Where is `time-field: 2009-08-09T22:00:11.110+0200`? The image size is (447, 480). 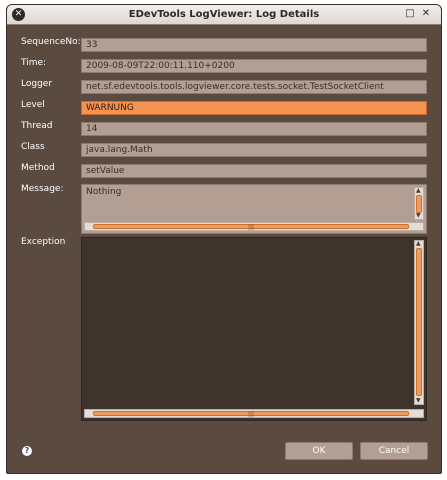 time-field: 2009-08-09T22:00:11.110+0200 is located at coordinates (254, 66).